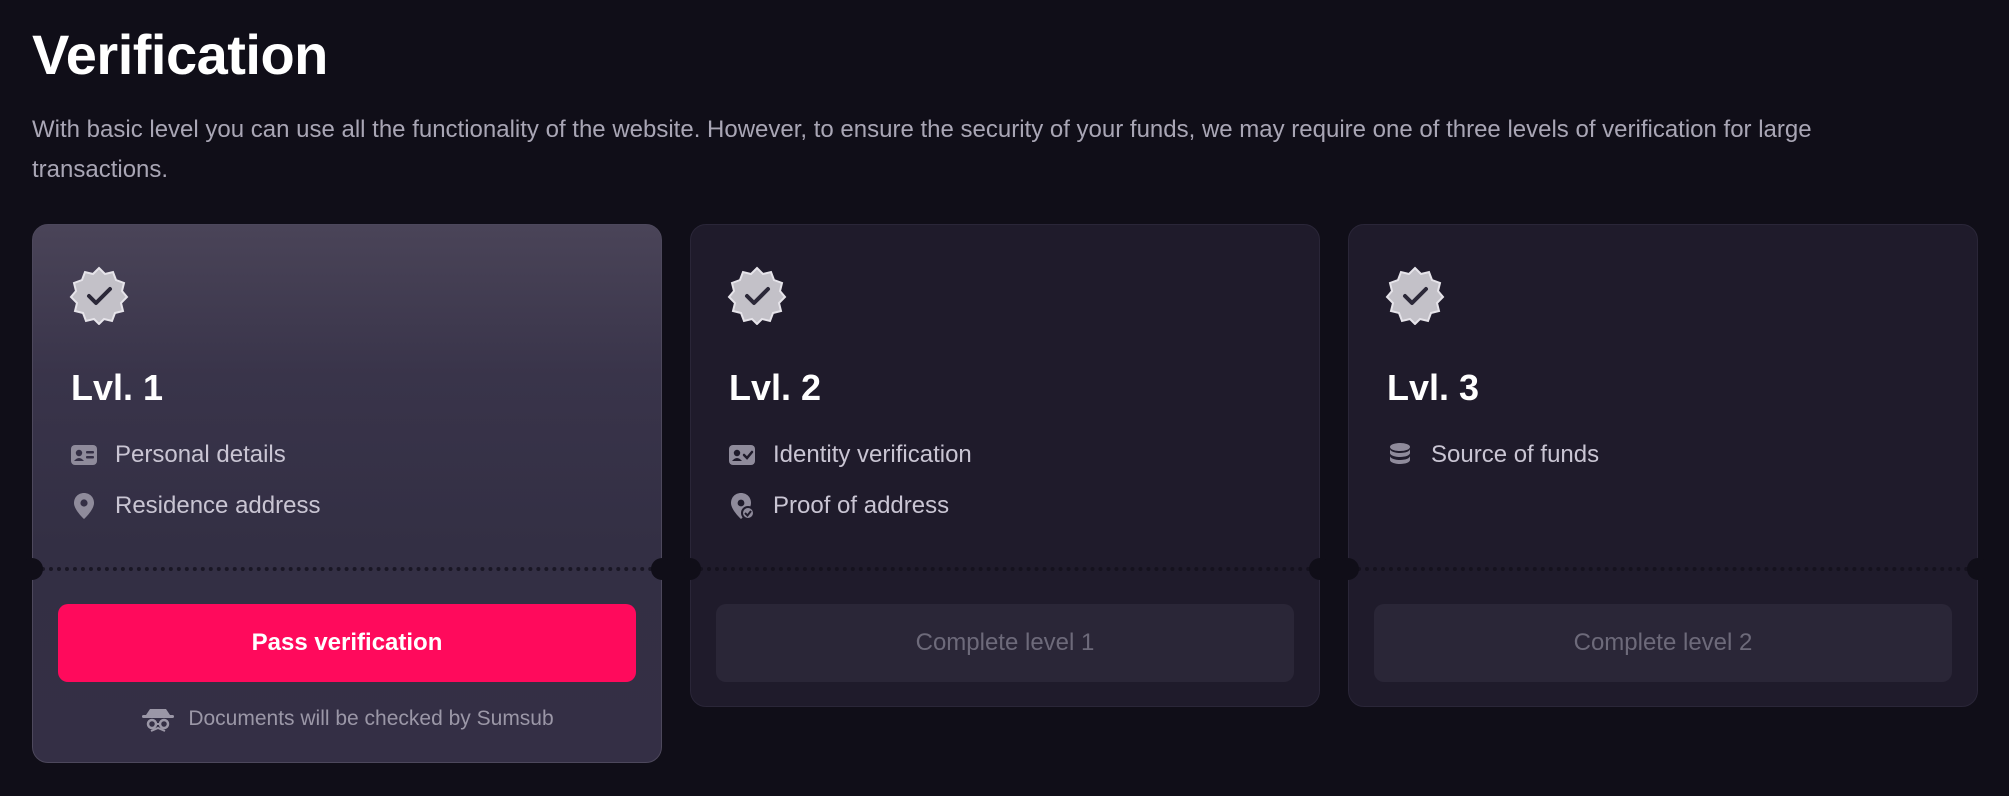 This screenshot has height=796, width=2009. What do you see at coordinates (347, 643) in the screenshot?
I see `pass-verification-button: Pass verification` at bounding box center [347, 643].